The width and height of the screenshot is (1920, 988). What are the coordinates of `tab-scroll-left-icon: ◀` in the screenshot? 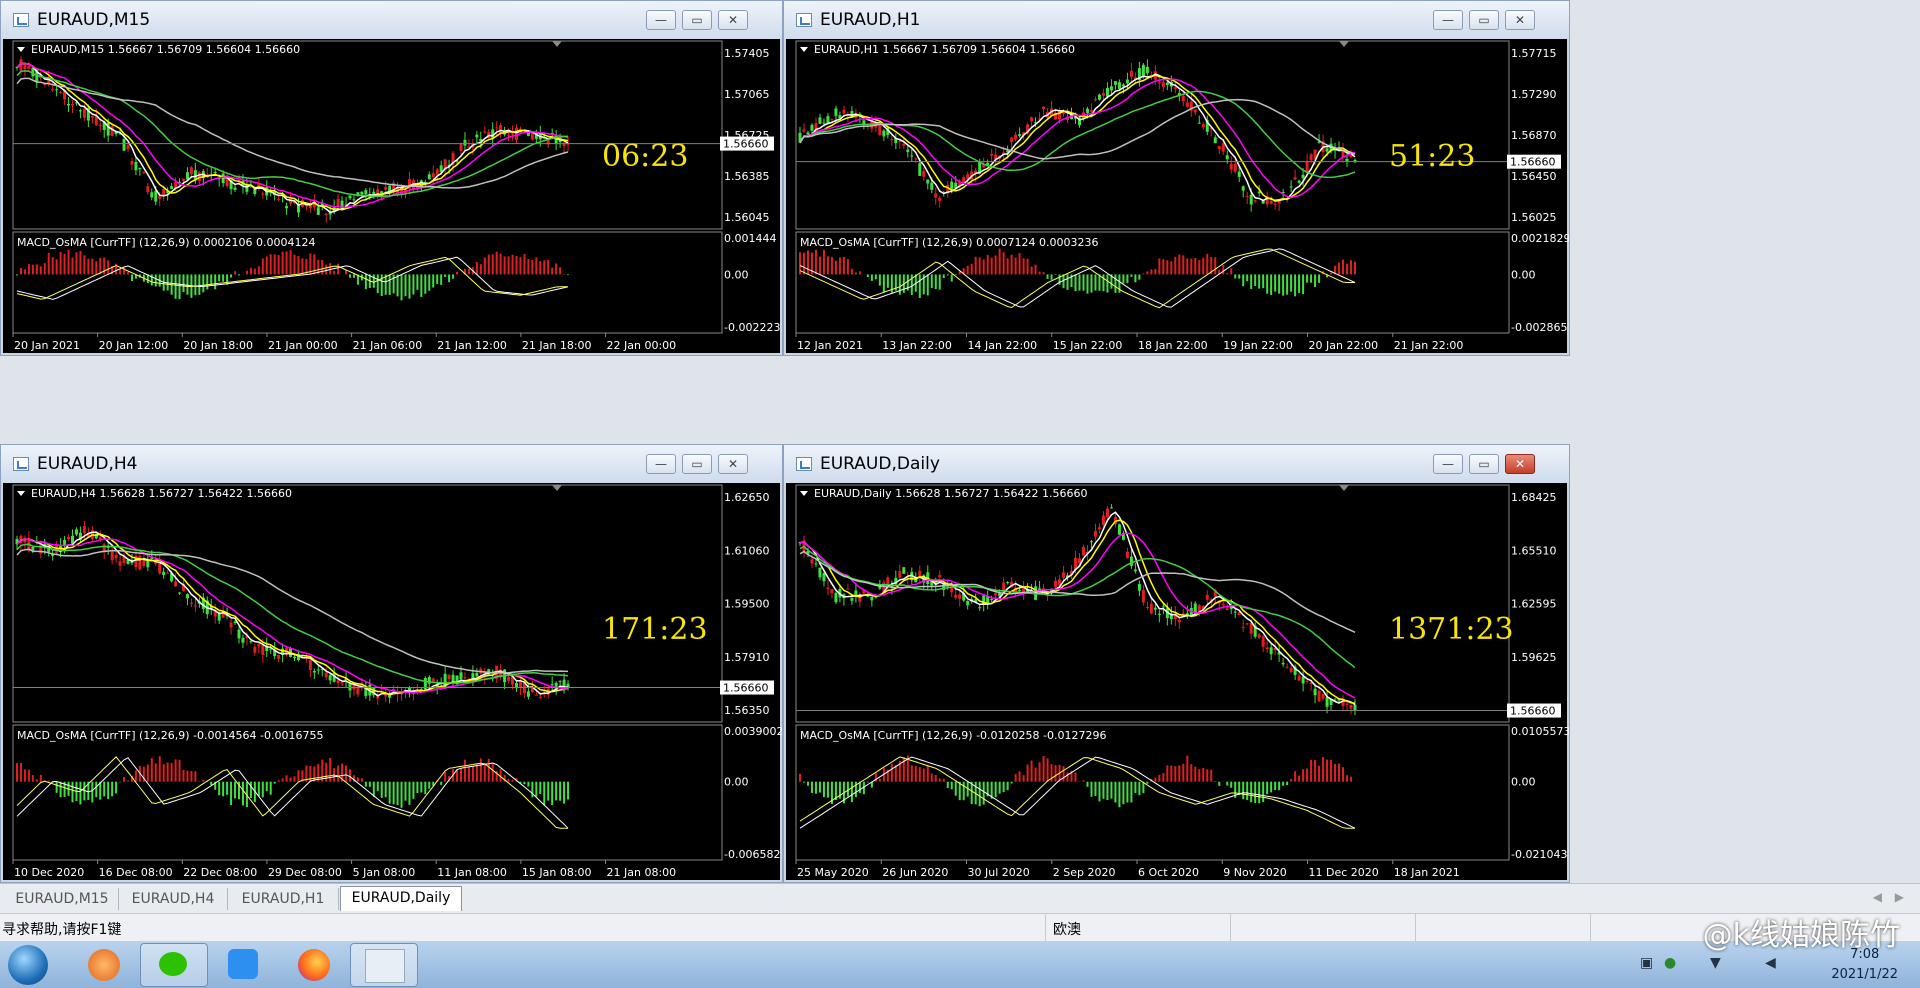 It's located at (1877, 897).